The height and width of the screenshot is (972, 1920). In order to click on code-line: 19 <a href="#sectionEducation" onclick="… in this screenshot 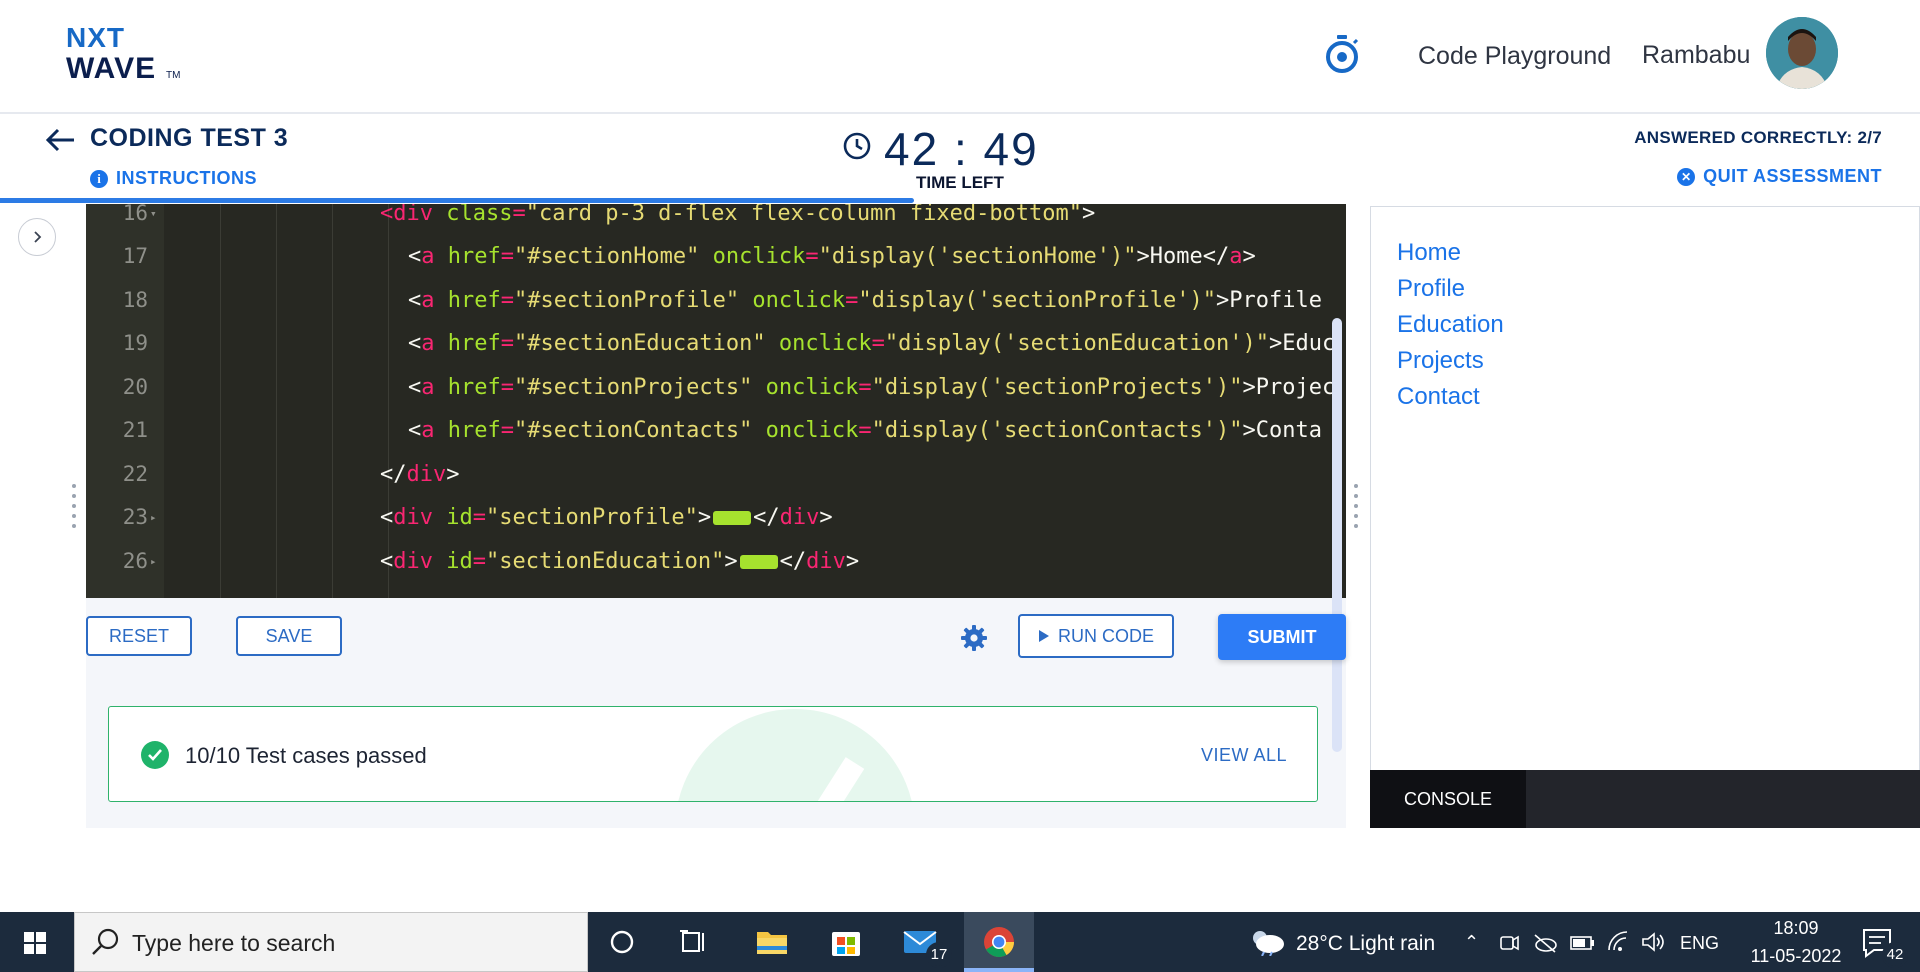, I will do `click(716, 353)`.